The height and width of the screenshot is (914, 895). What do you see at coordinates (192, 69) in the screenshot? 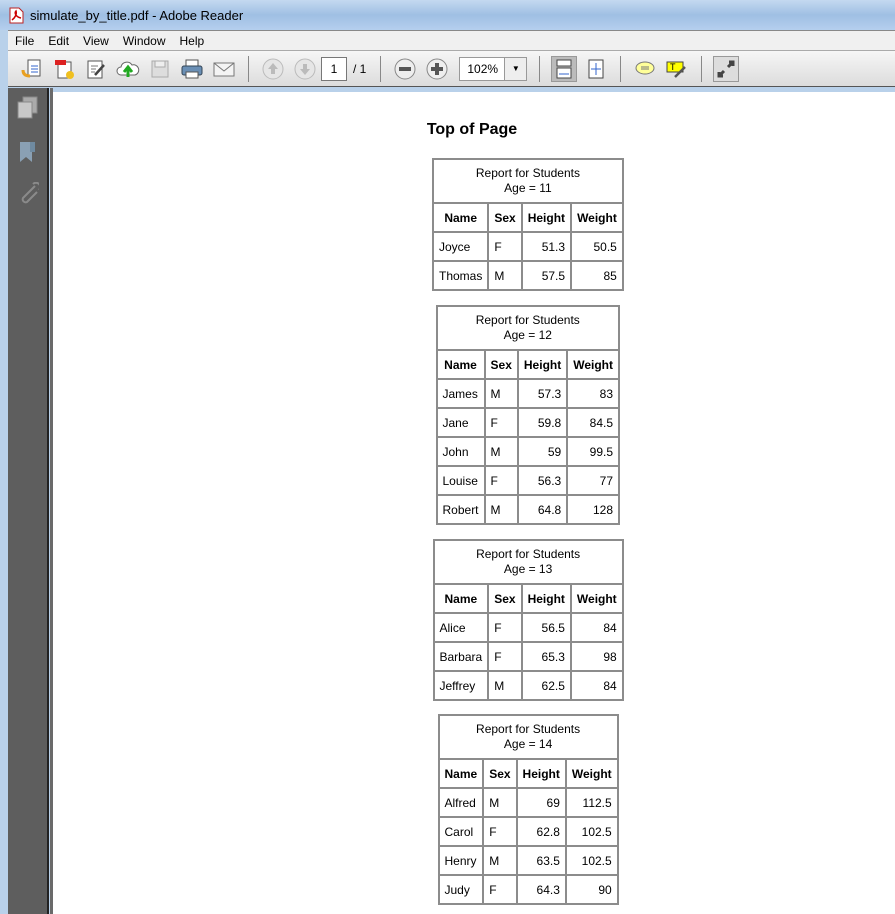
I see `print-icon` at bounding box center [192, 69].